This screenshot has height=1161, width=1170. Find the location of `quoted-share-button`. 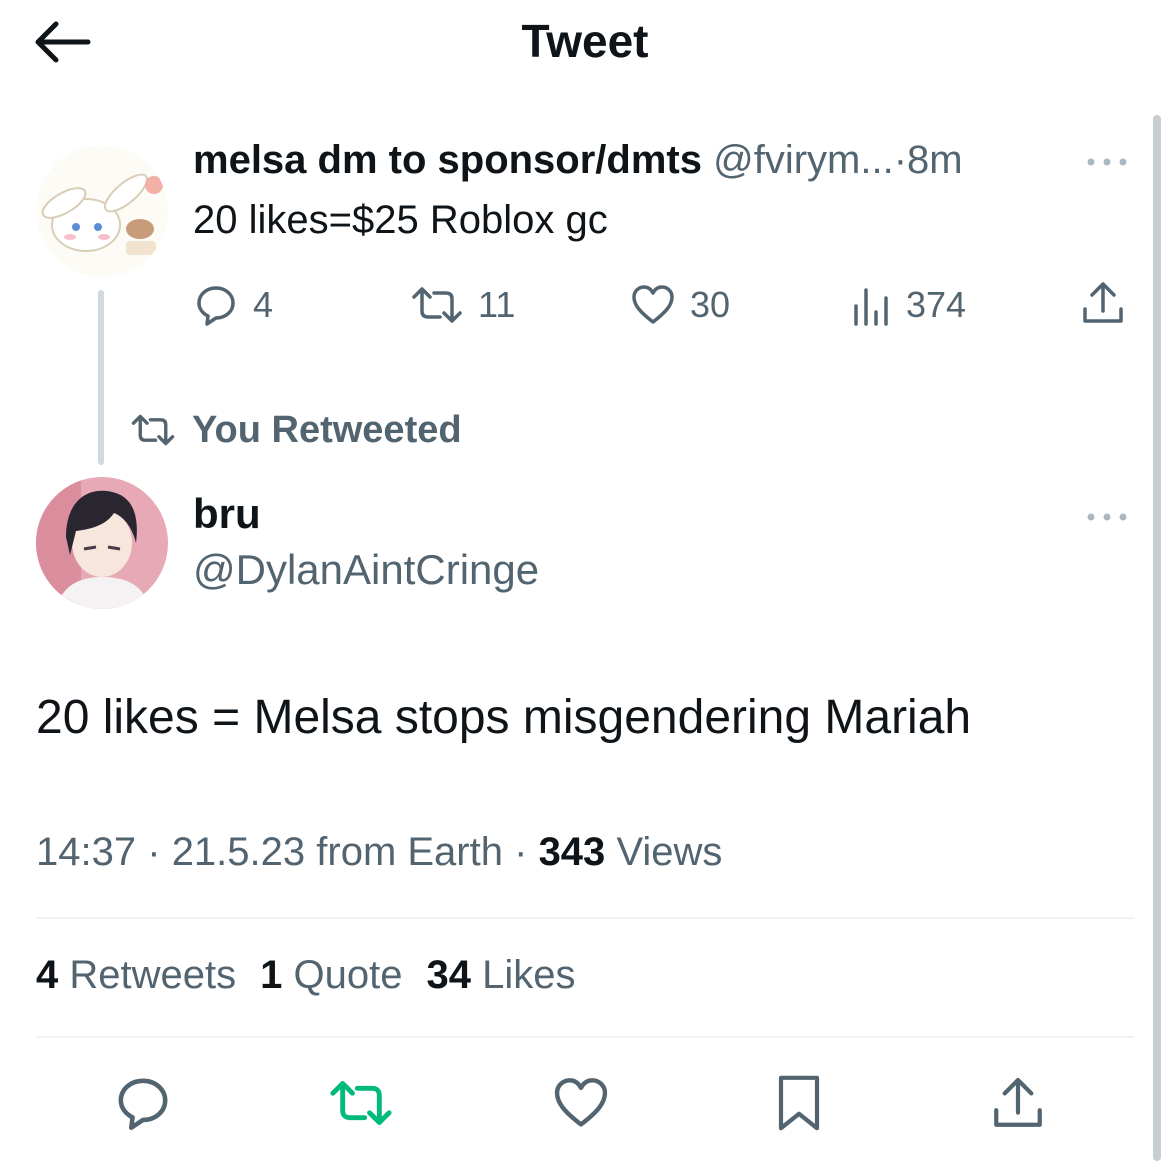

quoted-share-button is located at coordinates (1103, 303).